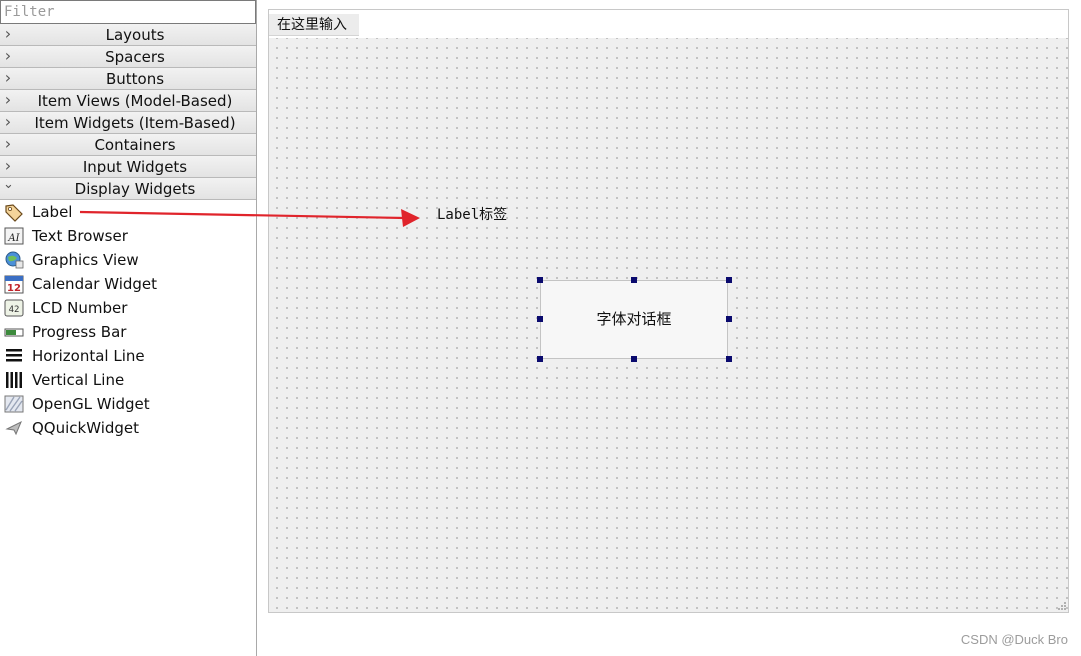 The height and width of the screenshot is (656, 1081). What do you see at coordinates (14, 356) in the screenshot?
I see `horizontal-line-icon` at bounding box center [14, 356].